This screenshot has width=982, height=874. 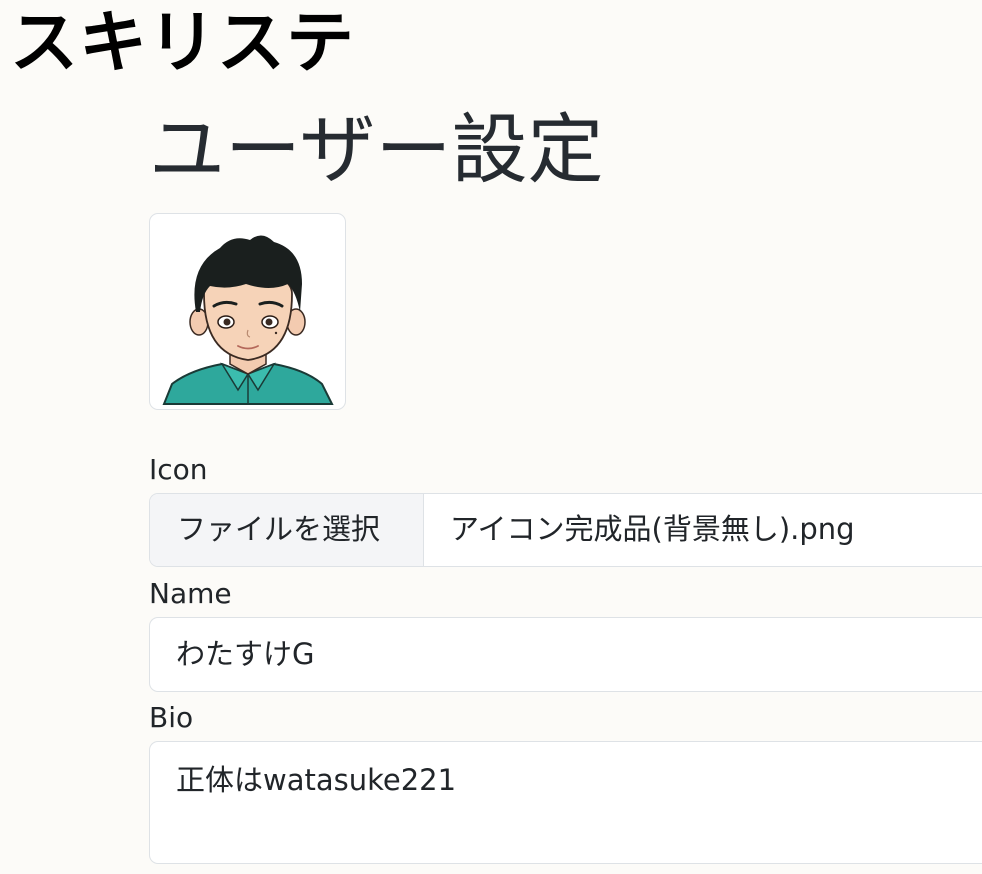 What do you see at coordinates (171, 717) in the screenshot?
I see `bio-field-label: Bio` at bounding box center [171, 717].